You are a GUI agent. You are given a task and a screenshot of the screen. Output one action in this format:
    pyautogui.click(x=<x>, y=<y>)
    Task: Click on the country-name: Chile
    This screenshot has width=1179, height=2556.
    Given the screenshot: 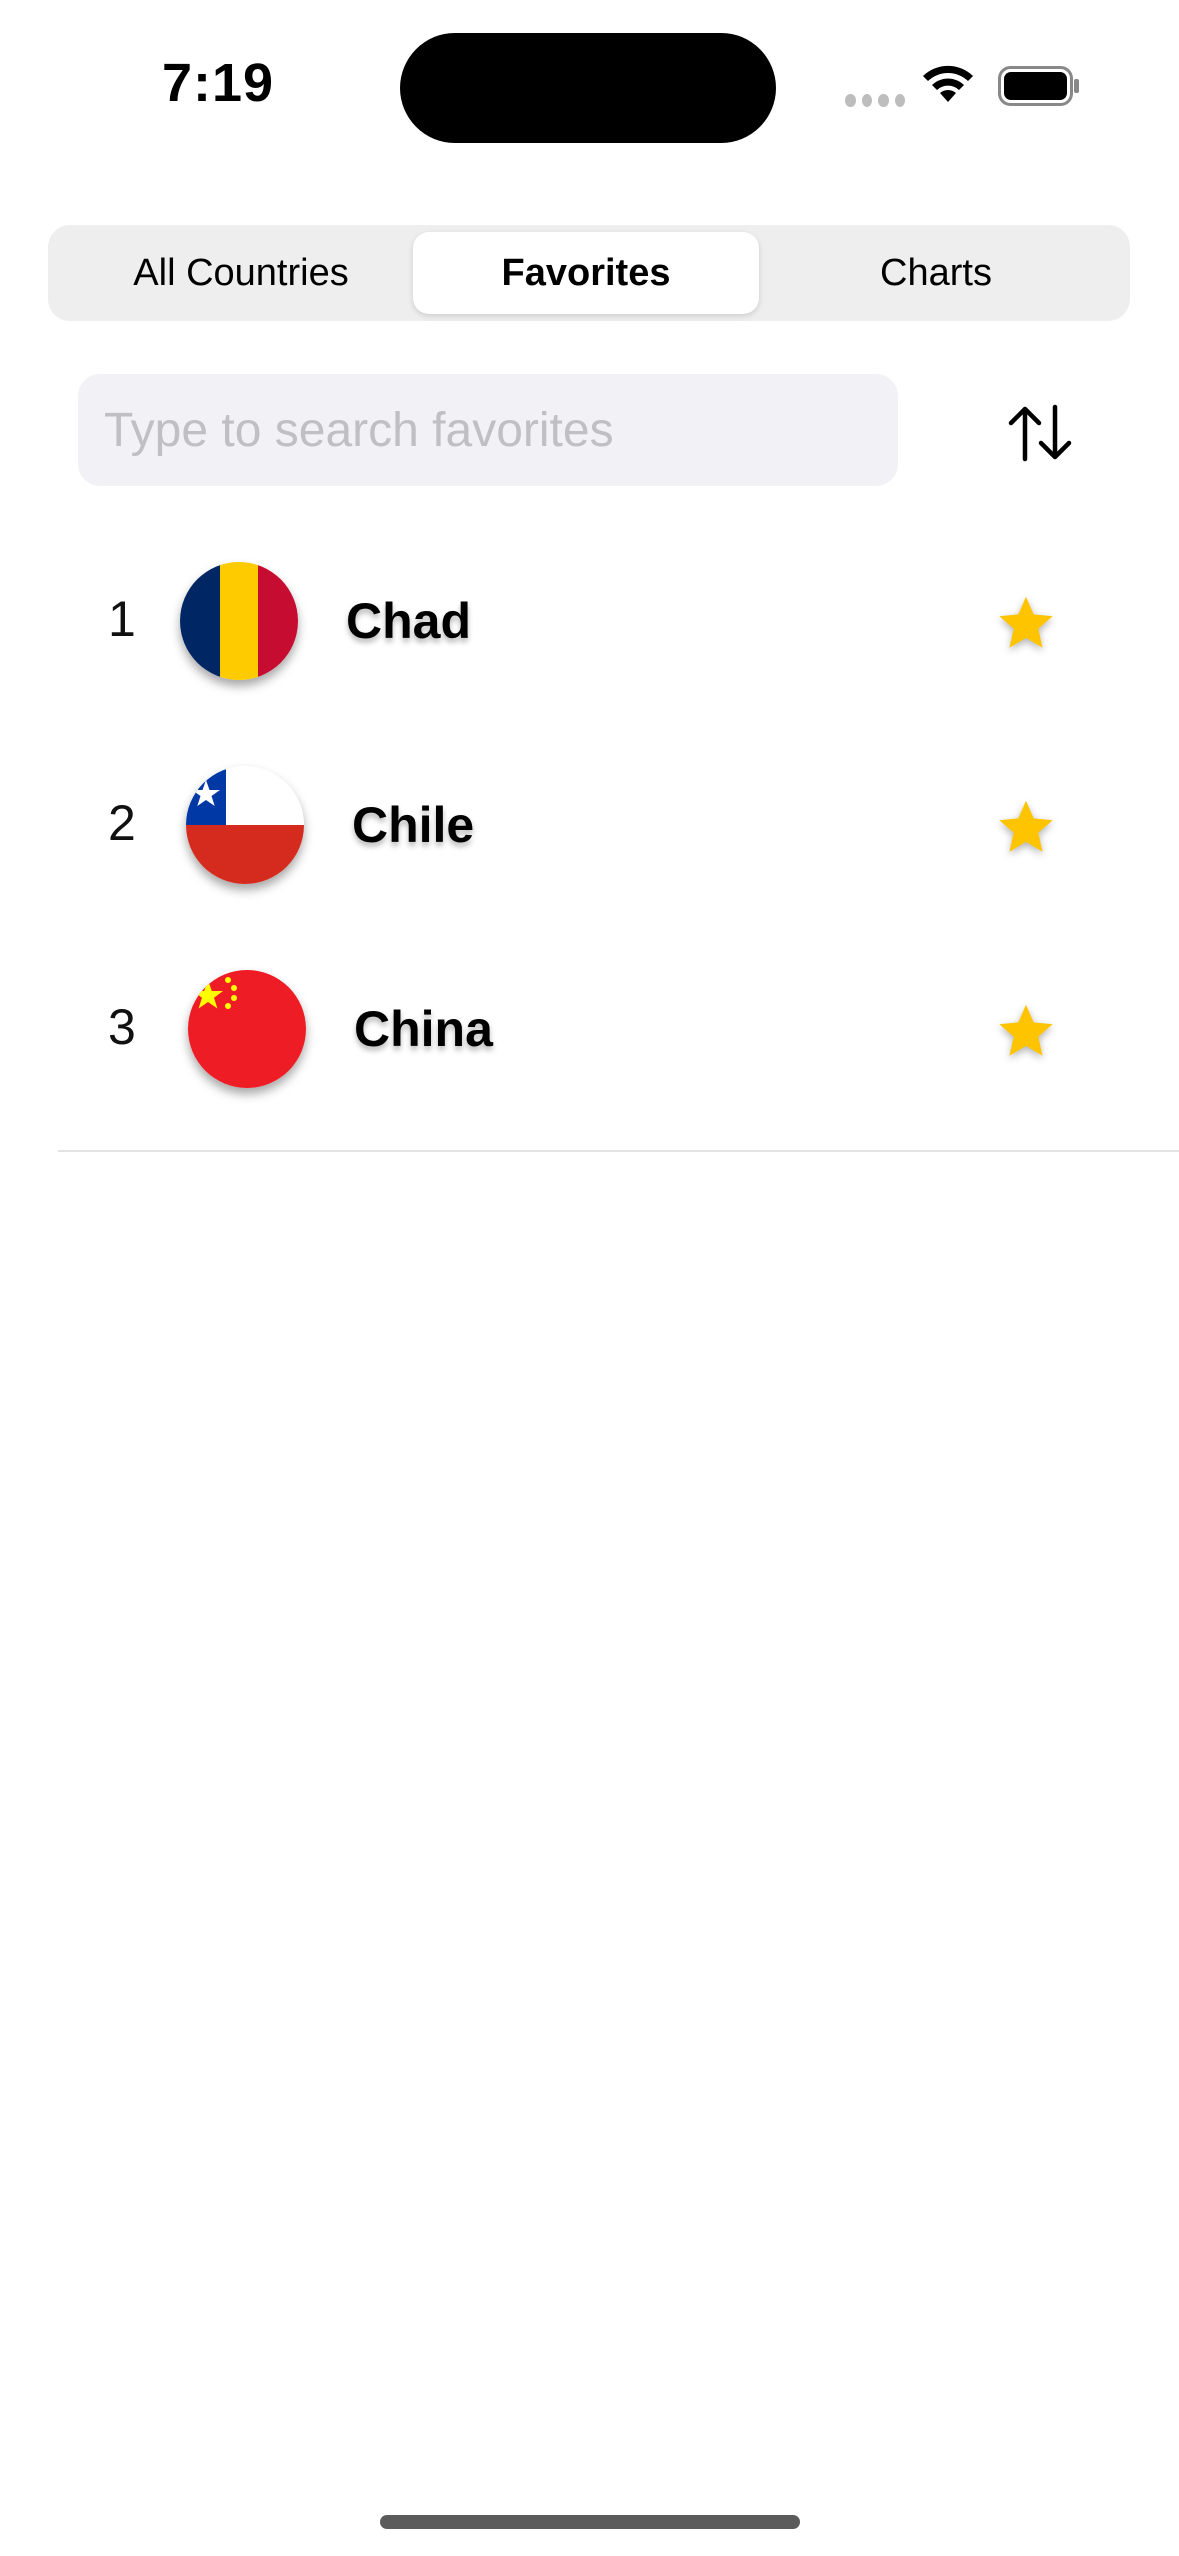 What is the action you would take?
    pyautogui.click(x=413, y=825)
    